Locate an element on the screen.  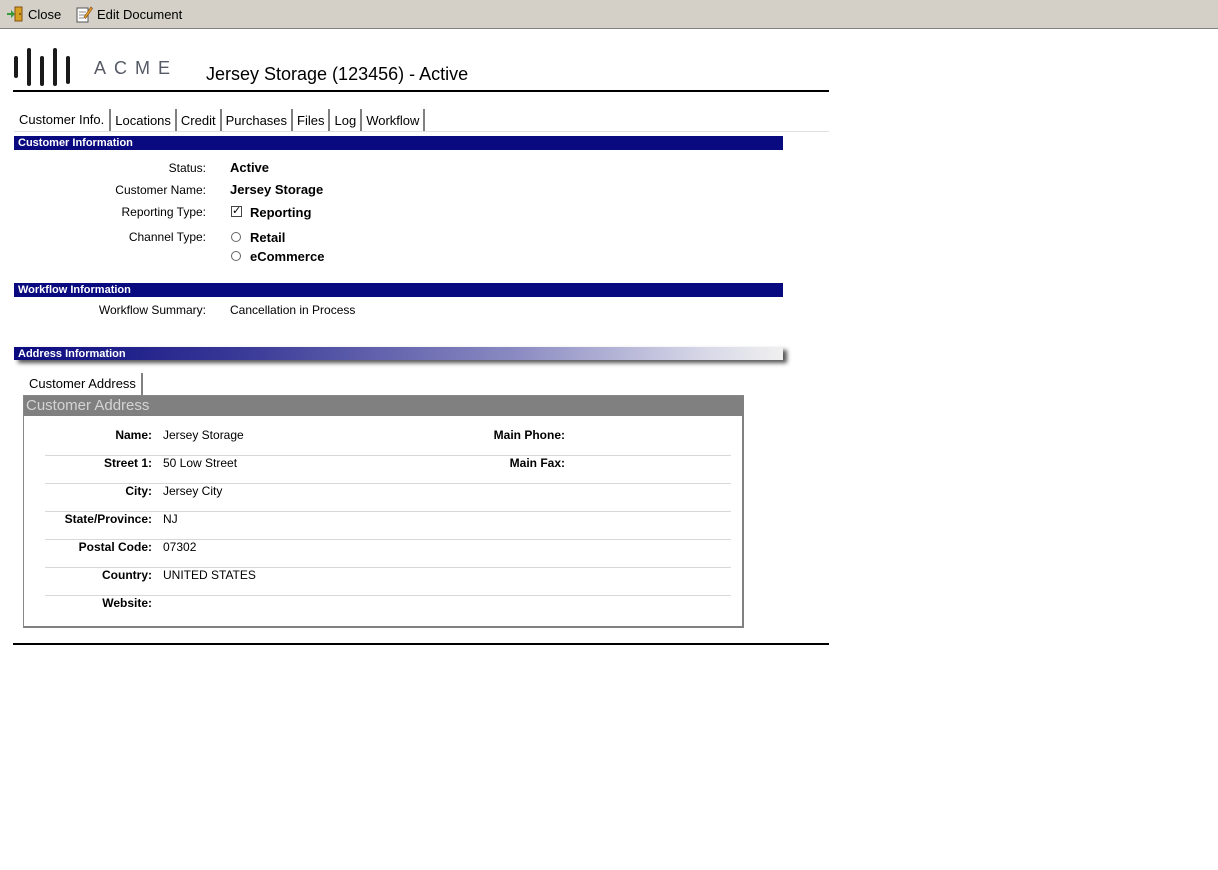
workflow-summary-label: Workflow Summary: is located at coordinates (152, 310).